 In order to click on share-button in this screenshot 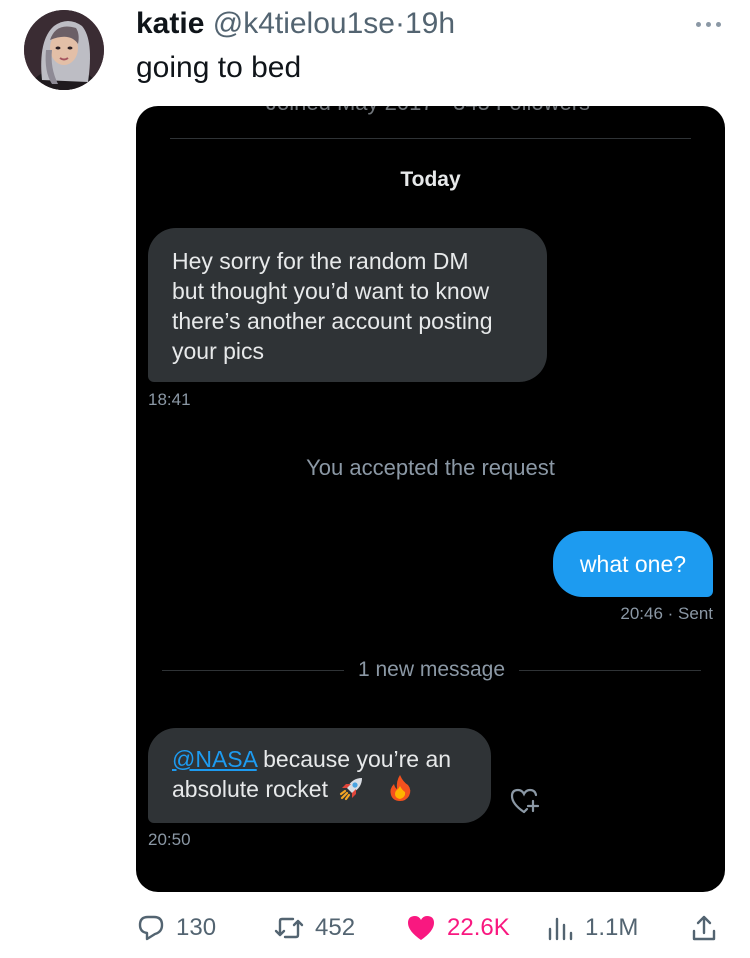, I will do `click(704, 928)`.